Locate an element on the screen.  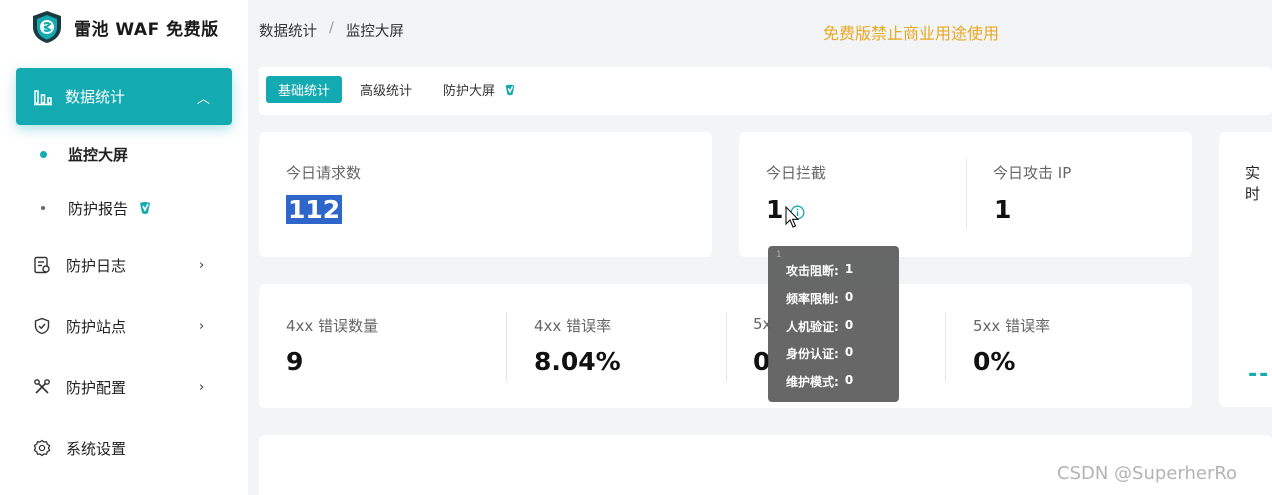
tab-protection-dashboard: 防护大屏 is located at coordinates (480, 89).